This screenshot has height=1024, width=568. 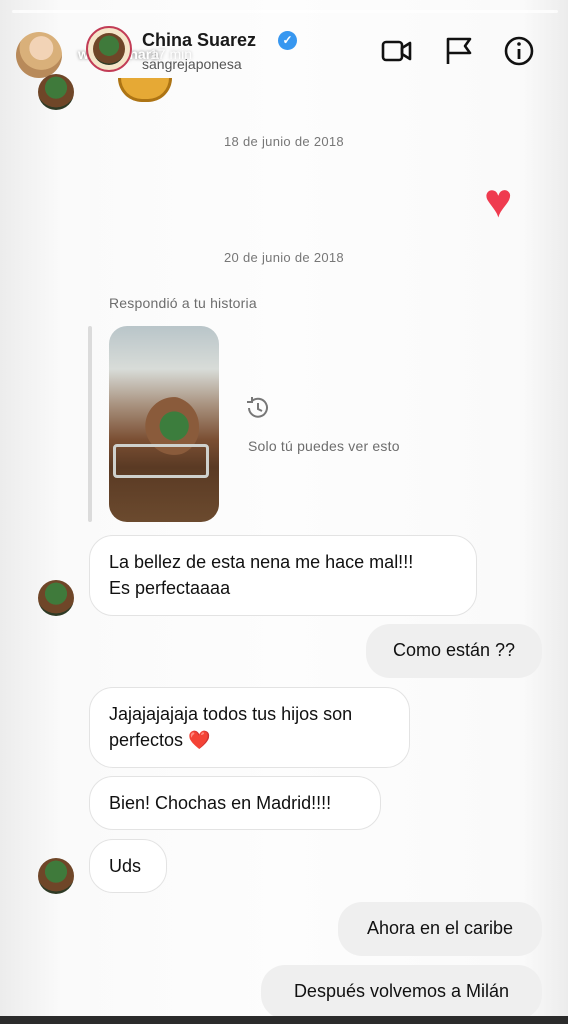 I want to click on history-icon, so click(x=257, y=407).